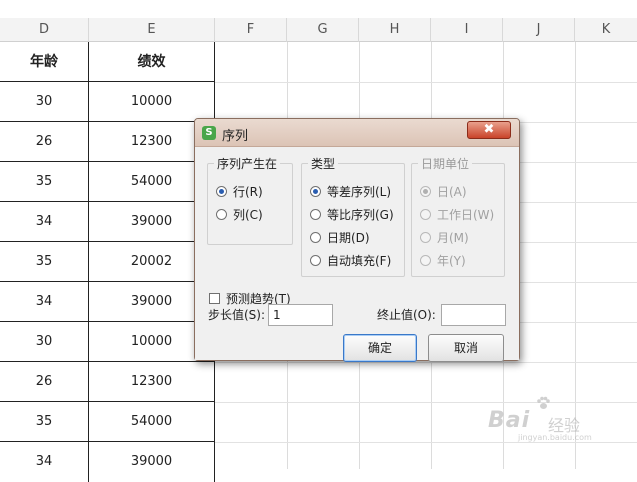 This screenshot has height=482, width=637. What do you see at coordinates (323, 163) in the screenshot?
I see `type-title: 类型` at bounding box center [323, 163].